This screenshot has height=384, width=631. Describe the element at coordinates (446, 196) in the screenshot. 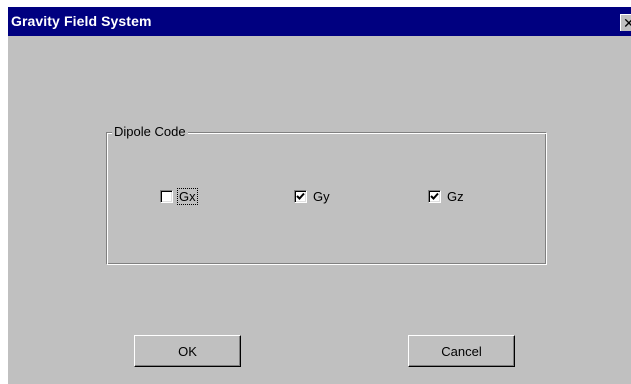

I see `checkbox-gz: Gz` at that location.